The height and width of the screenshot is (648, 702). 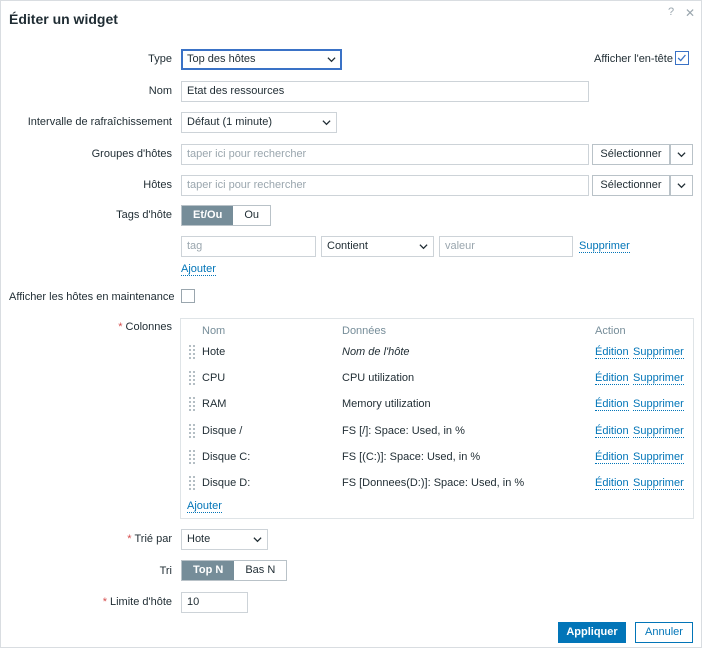 I want to click on host-limit-label: * Limite d'hôte, so click(x=137, y=602).